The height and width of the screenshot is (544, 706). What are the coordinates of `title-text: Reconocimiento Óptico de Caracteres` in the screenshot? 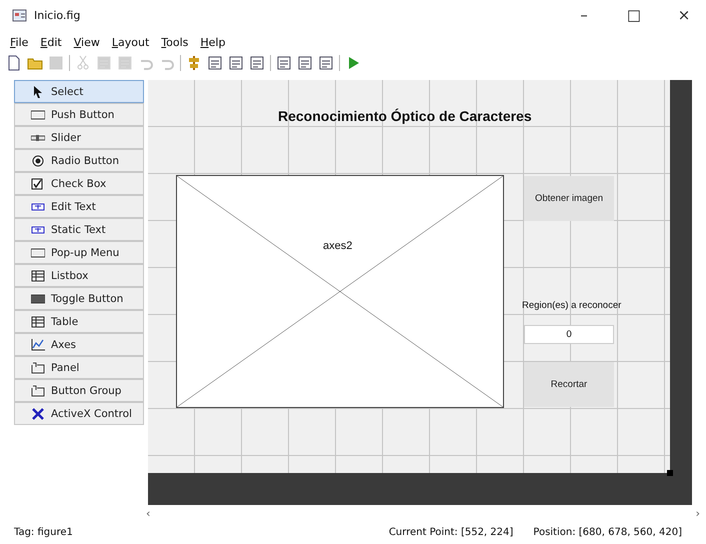 It's located at (405, 116).